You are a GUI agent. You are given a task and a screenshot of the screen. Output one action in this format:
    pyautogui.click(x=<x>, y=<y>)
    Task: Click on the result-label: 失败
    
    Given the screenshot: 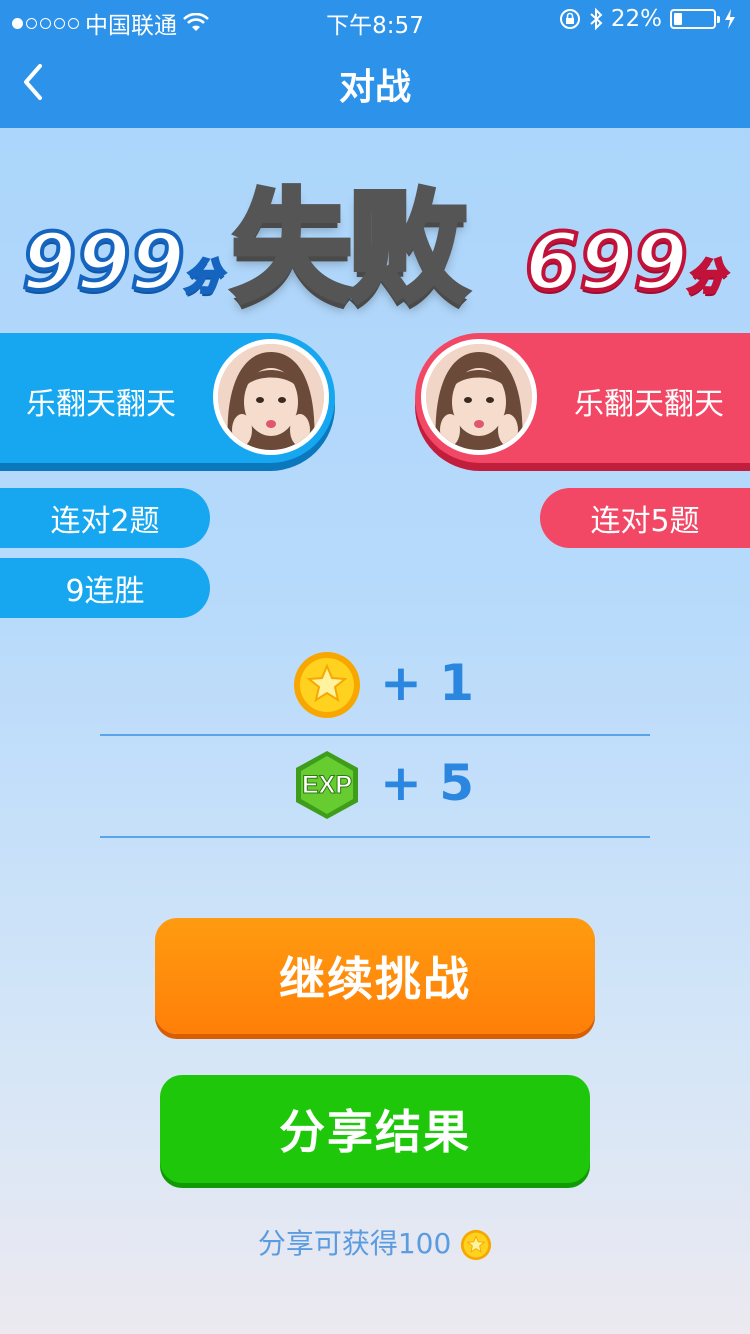 What is the action you would take?
    pyautogui.click(x=350, y=248)
    